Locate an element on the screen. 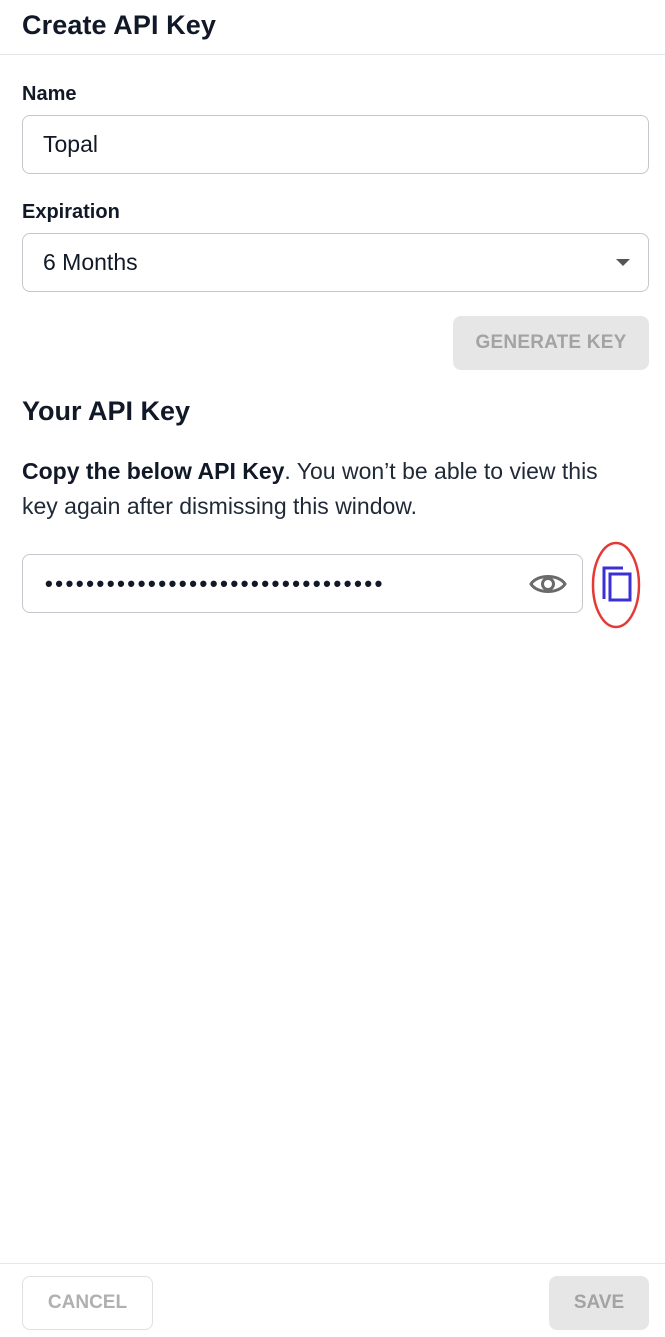  expiration-select: 6 Months is located at coordinates (335, 262).